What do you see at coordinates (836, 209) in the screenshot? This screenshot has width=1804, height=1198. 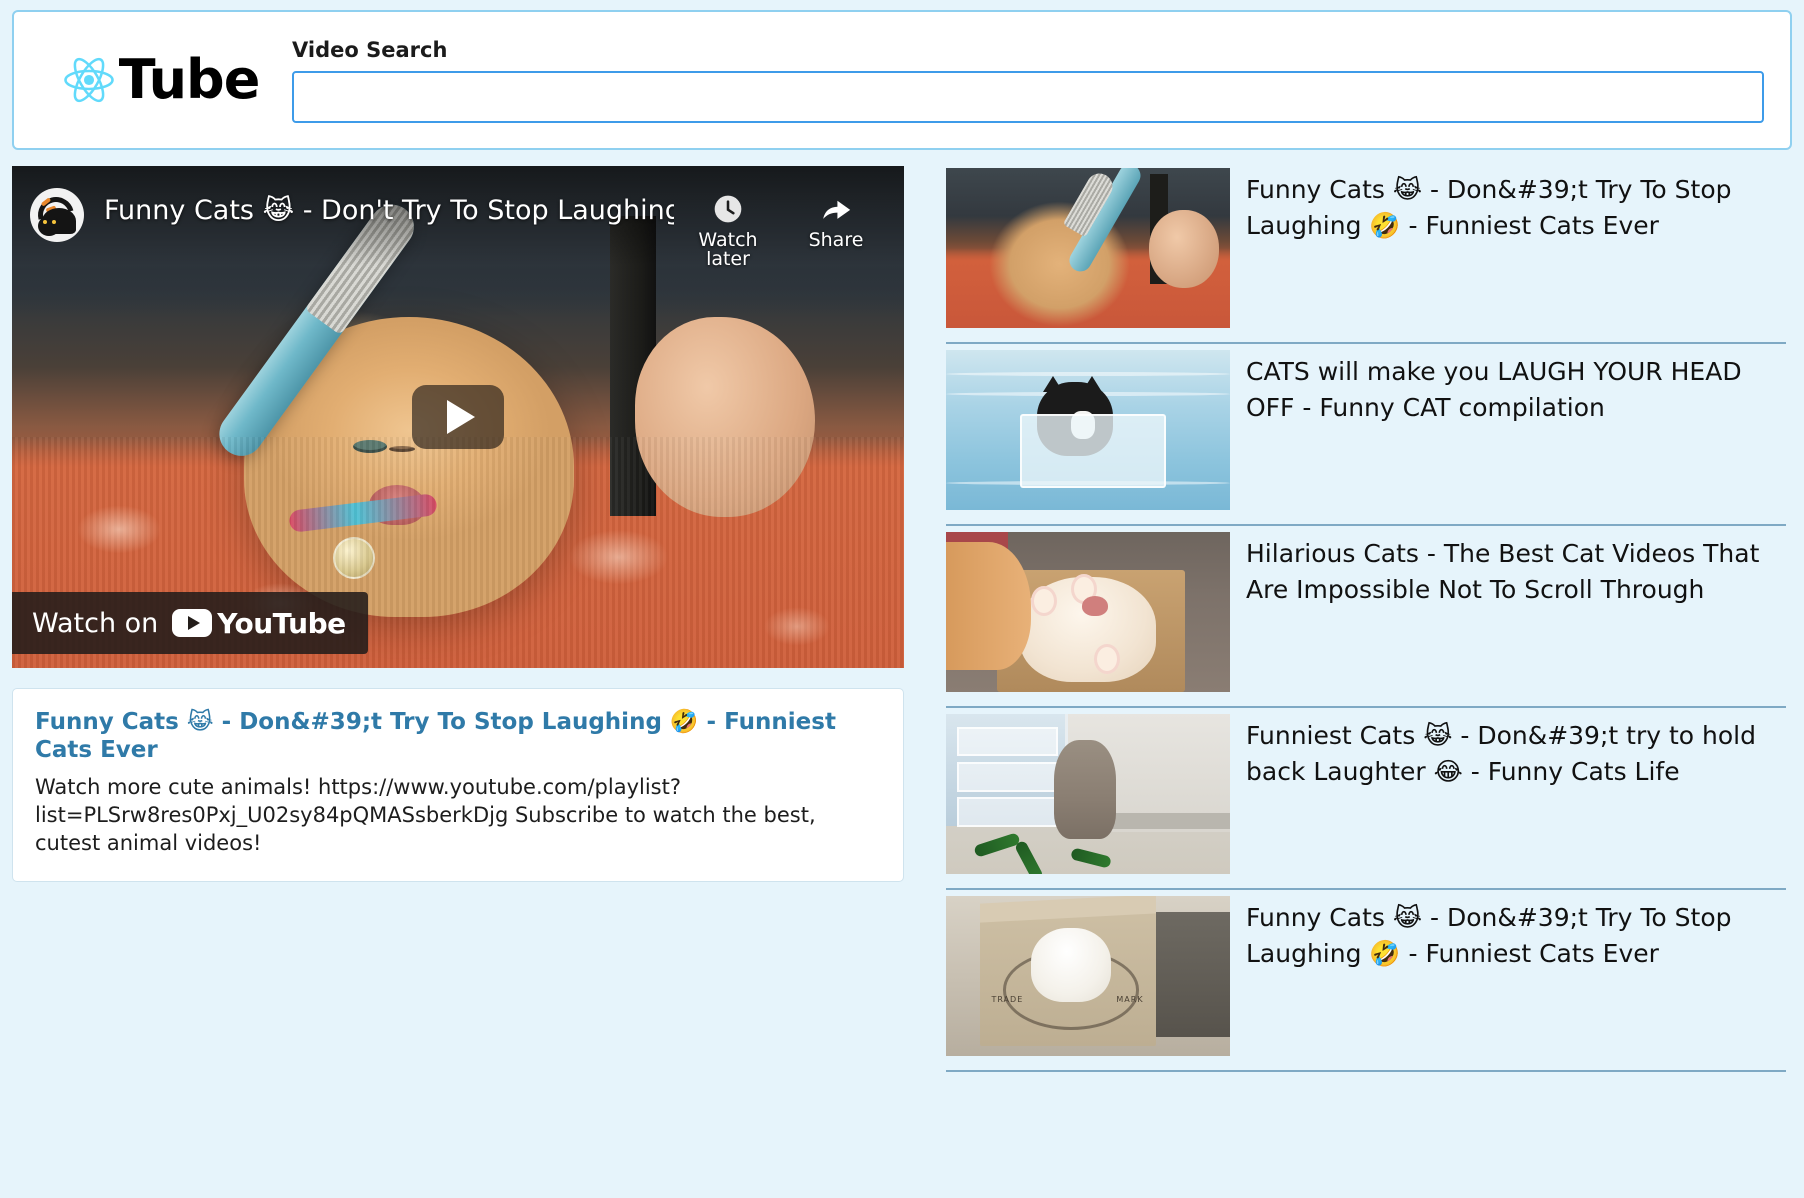 I see `share-arrow-icon` at bounding box center [836, 209].